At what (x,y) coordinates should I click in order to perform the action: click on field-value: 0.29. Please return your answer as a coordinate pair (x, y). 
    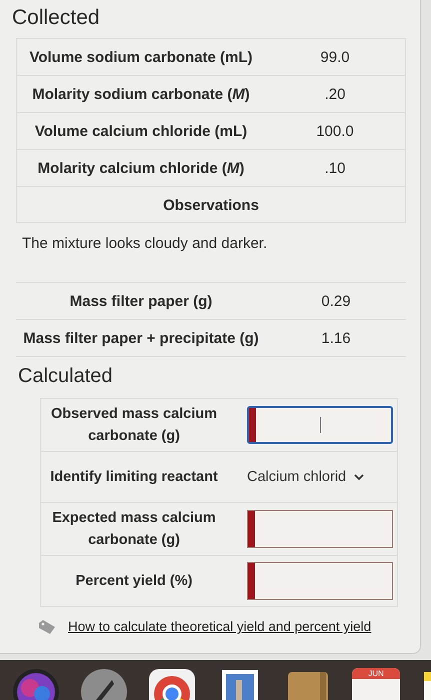
    Looking at the image, I should click on (336, 301).